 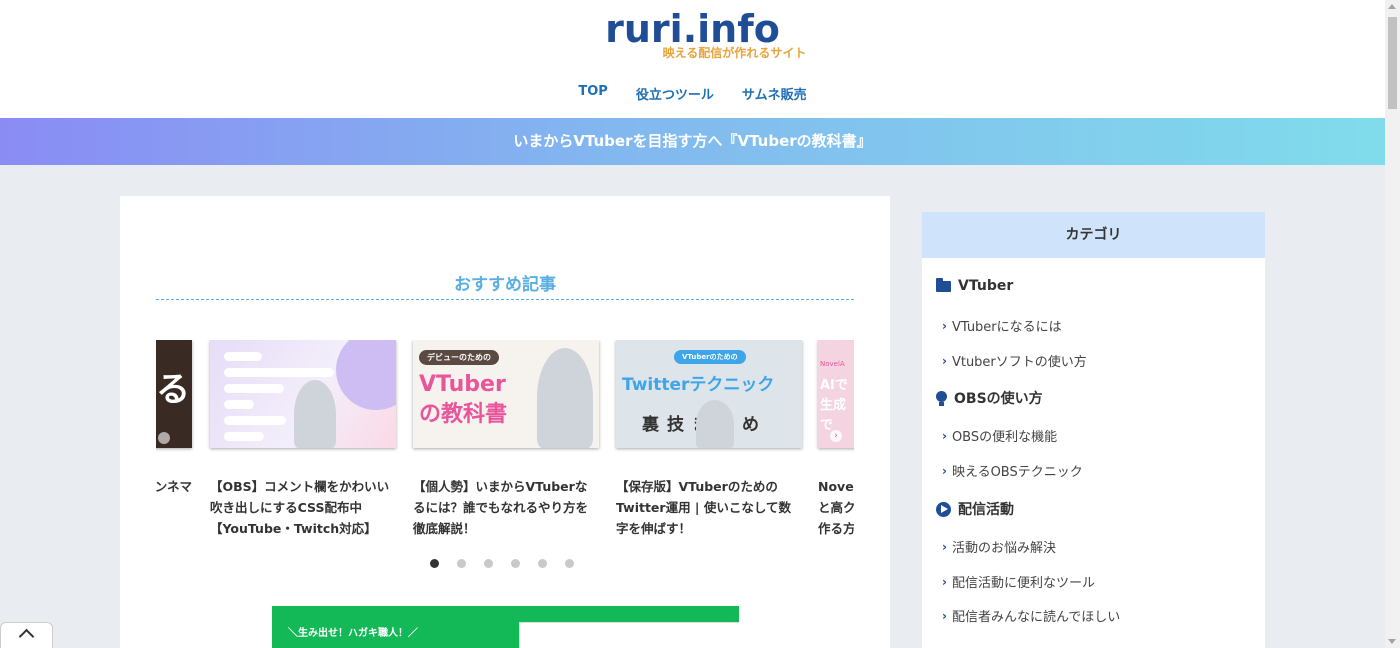 I want to click on card-title: 【保存版】VTuberのためのTwitter運用 | 使いこなして数字を伸ばす！, so click(x=709, y=507).